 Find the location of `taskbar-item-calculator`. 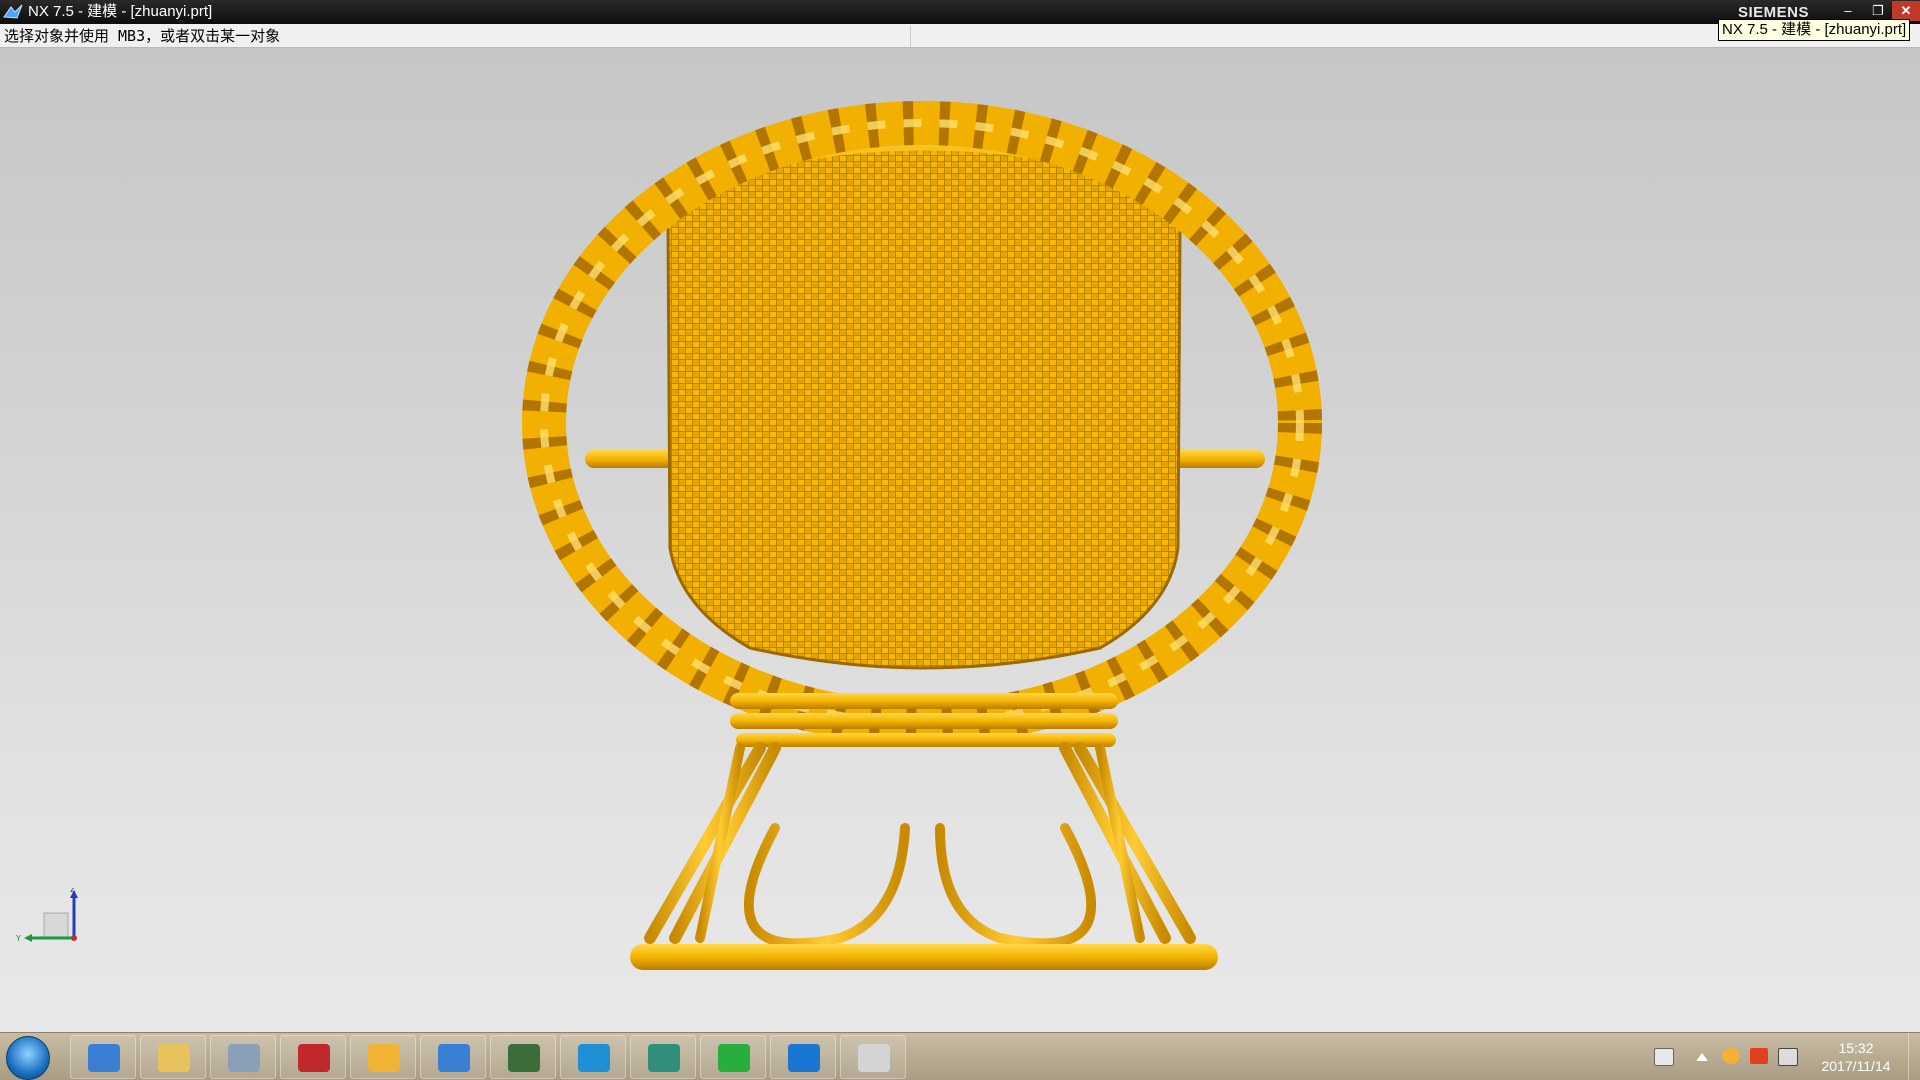

taskbar-item-calculator is located at coordinates (243, 1057).